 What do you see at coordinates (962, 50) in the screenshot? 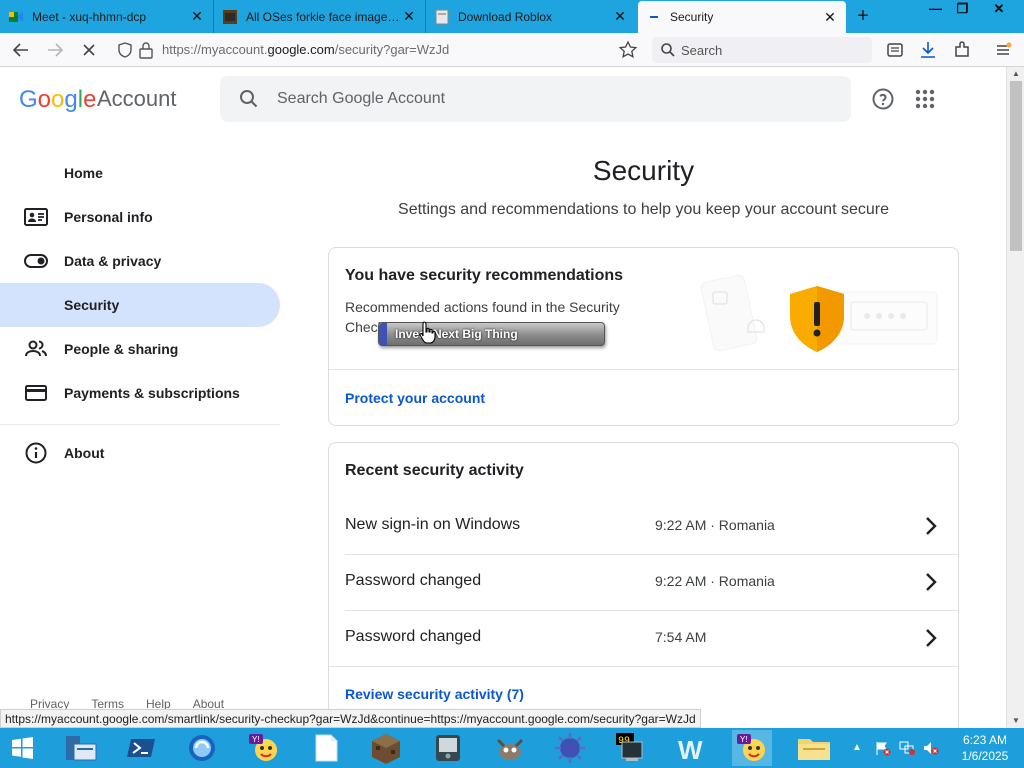
I see `extensions-icon` at bounding box center [962, 50].